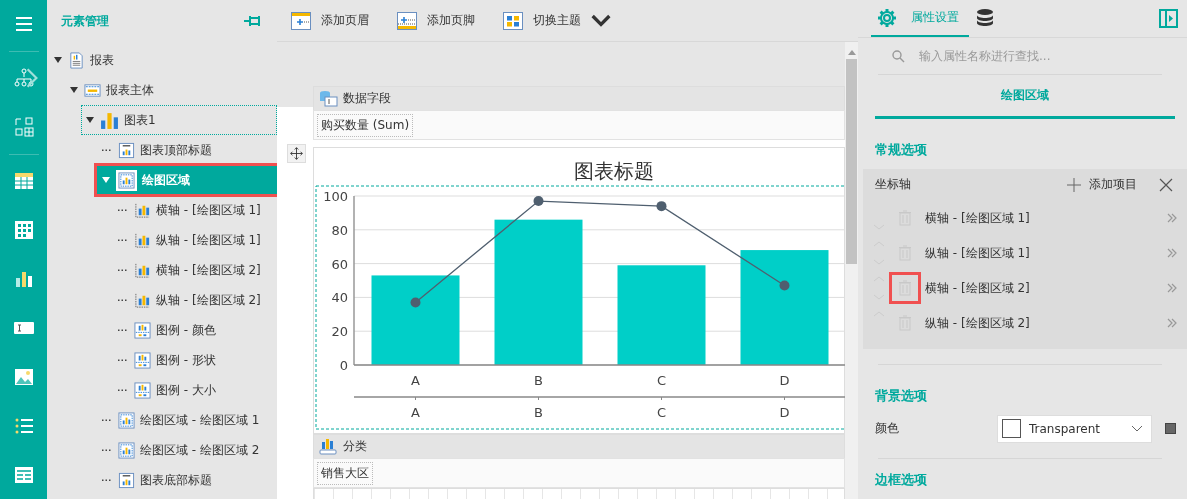  What do you see at coordinates (887, 17) in the screenshot?
I see `settings-icon` at bounding box center [887, 17].